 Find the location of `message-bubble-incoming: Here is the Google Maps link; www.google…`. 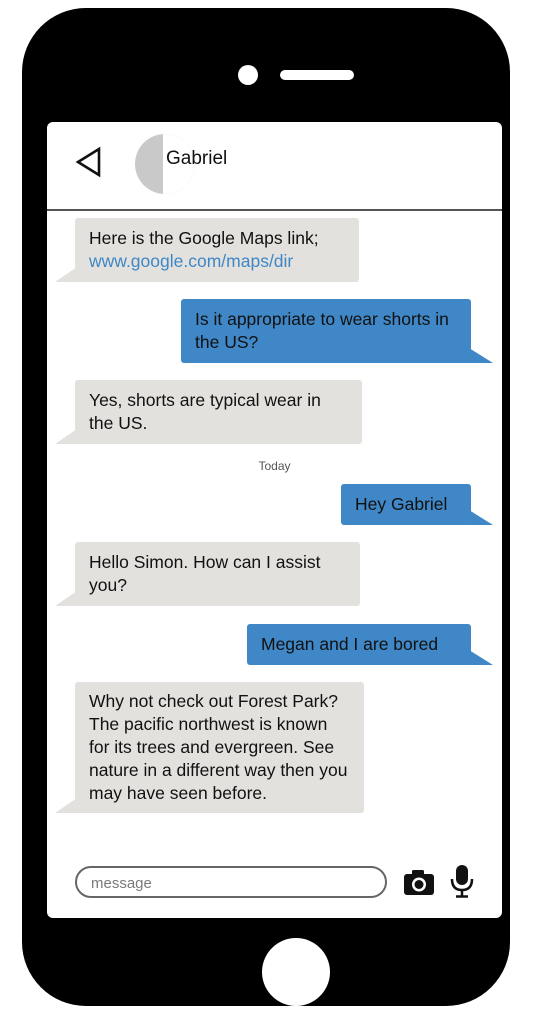

message-bubble-incoming: Here is the Google Maps link; www.google… is located at coordinates (207, 250).